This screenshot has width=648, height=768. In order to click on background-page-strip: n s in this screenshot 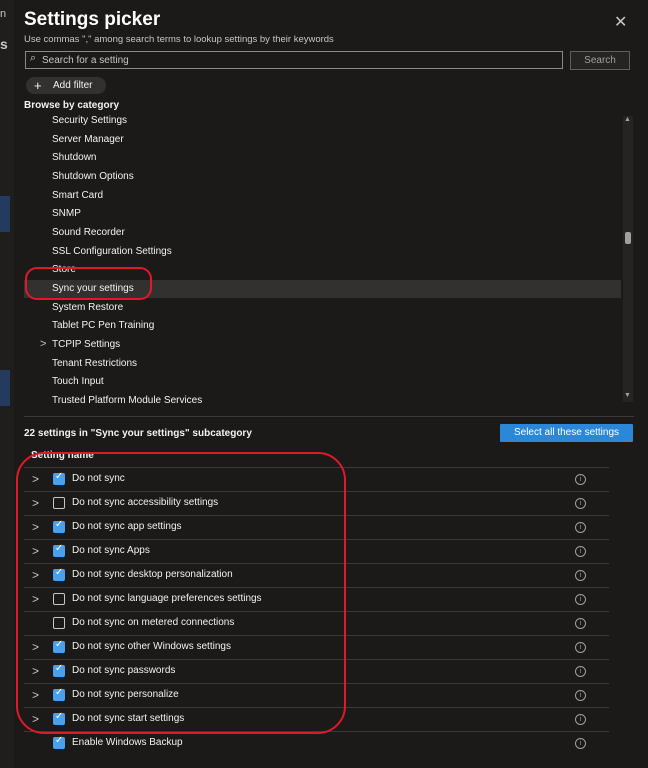, I will do `click(7, 384)`.